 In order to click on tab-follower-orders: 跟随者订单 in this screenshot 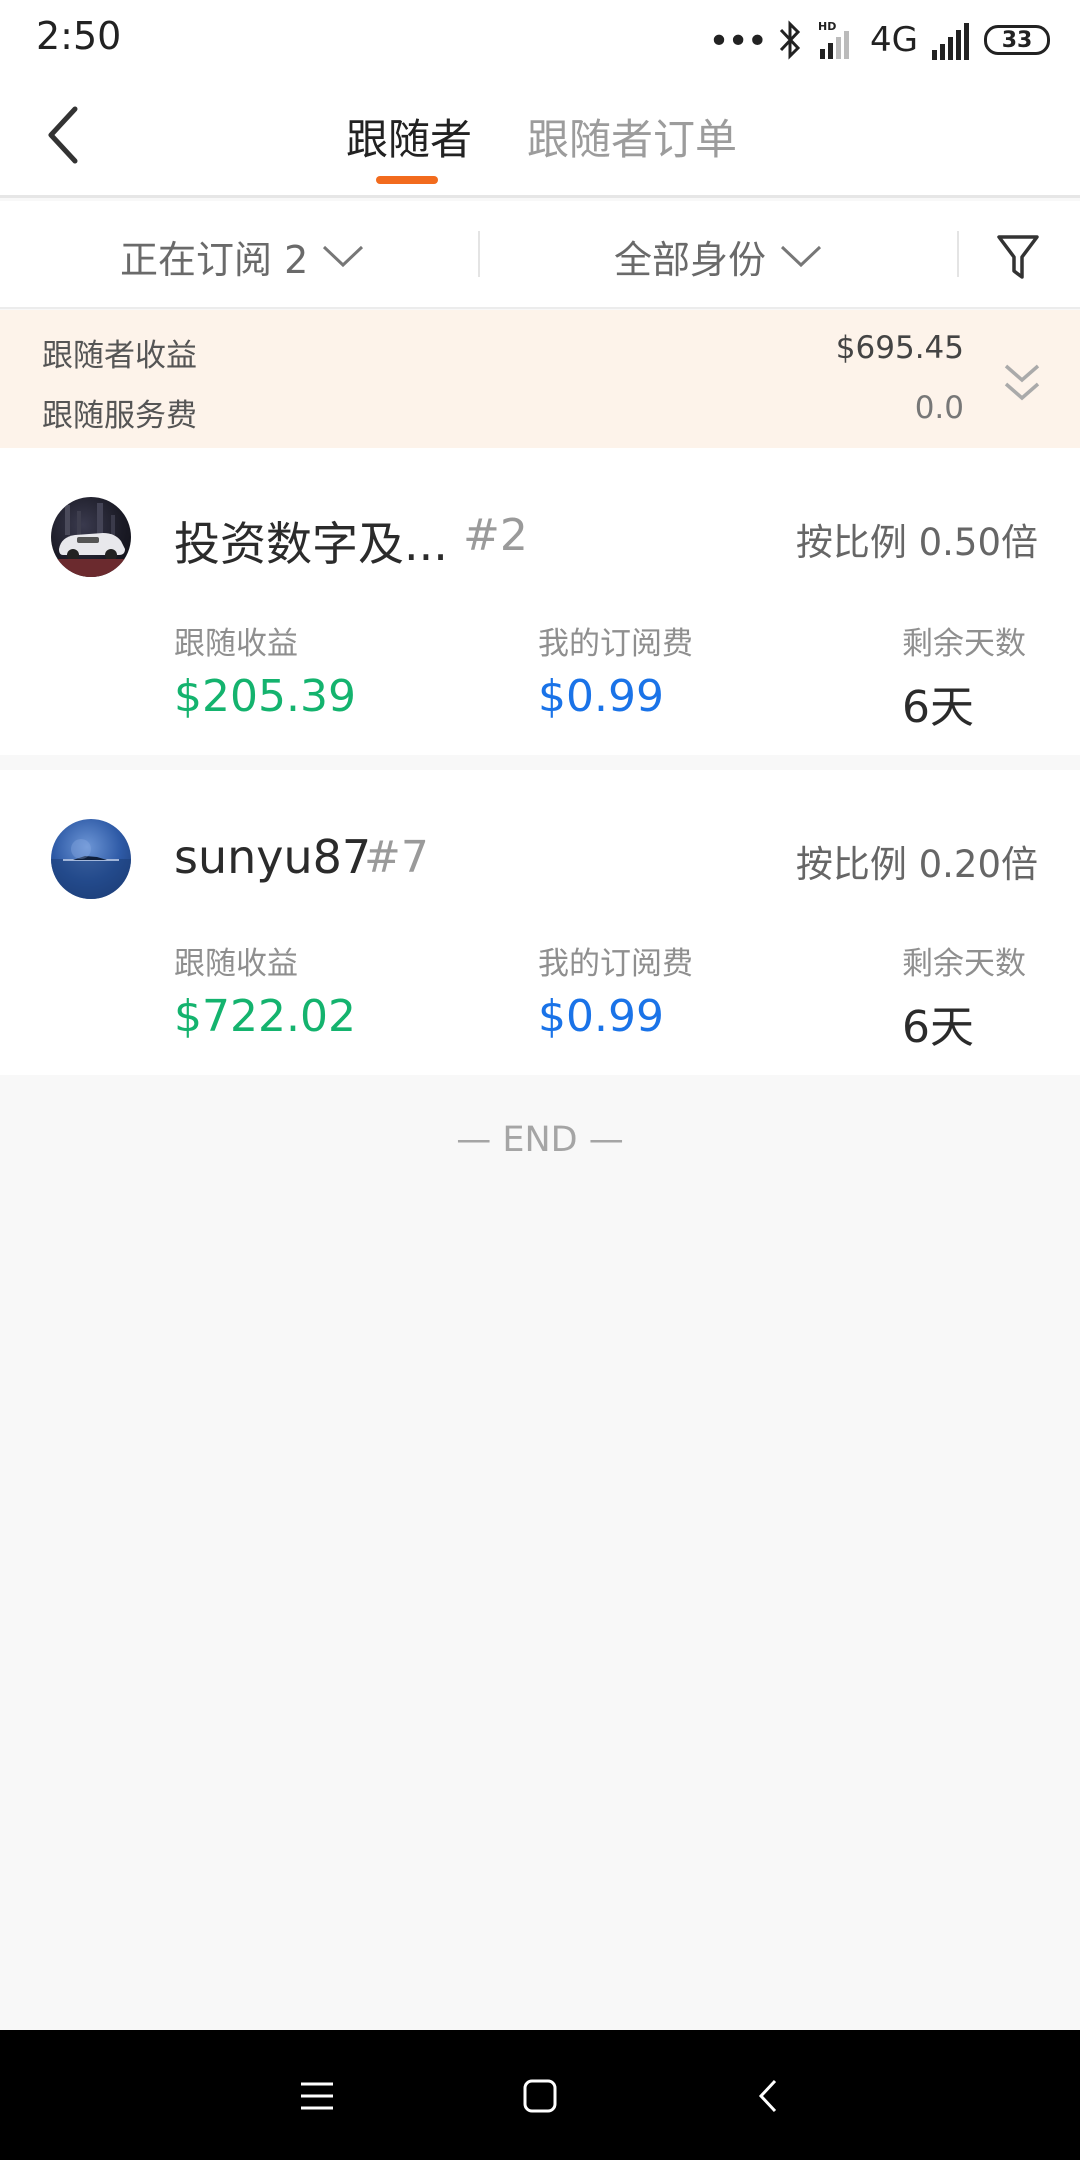, I will do `click(632, 136)`.